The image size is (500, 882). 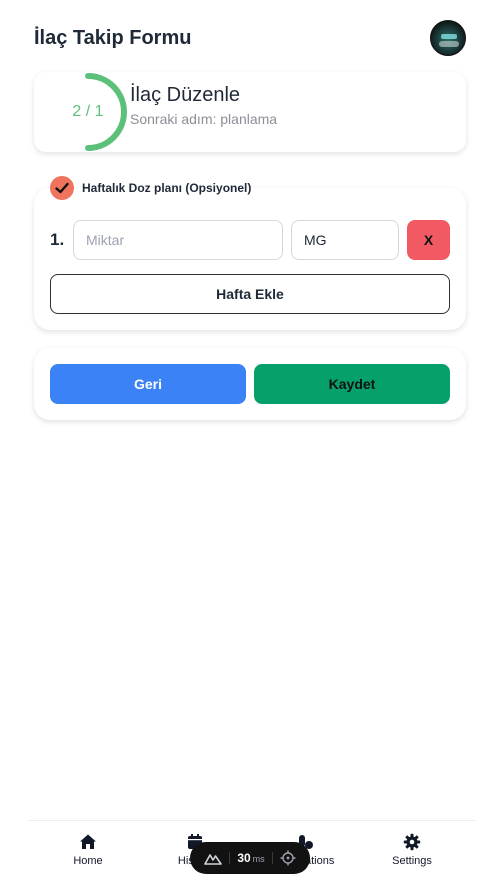 I want to click on home-icon, so click(x=88, y=841).